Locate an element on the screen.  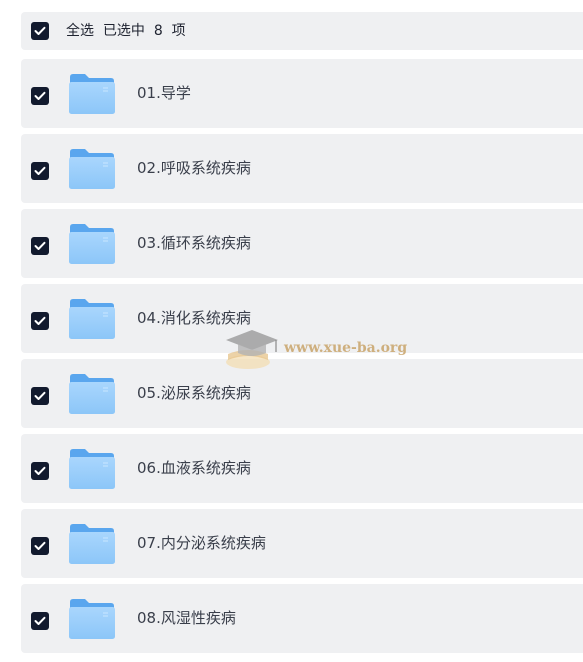
select-all-text: 全选 已选中 8 项 is located at coordinates (126, 31).